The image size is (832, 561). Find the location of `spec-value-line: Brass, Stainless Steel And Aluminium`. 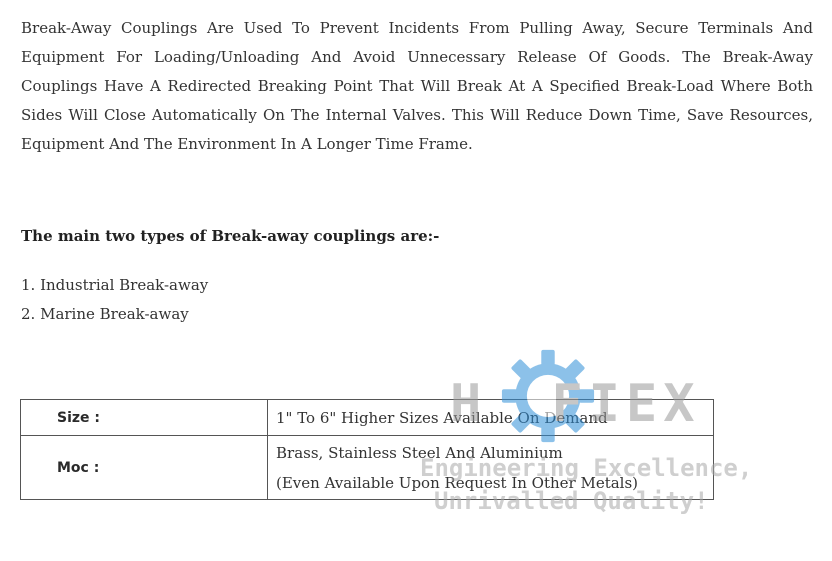

spec-value-line: Brass, Stainless Steel And Aluminium is located at coordinates (419, 452).